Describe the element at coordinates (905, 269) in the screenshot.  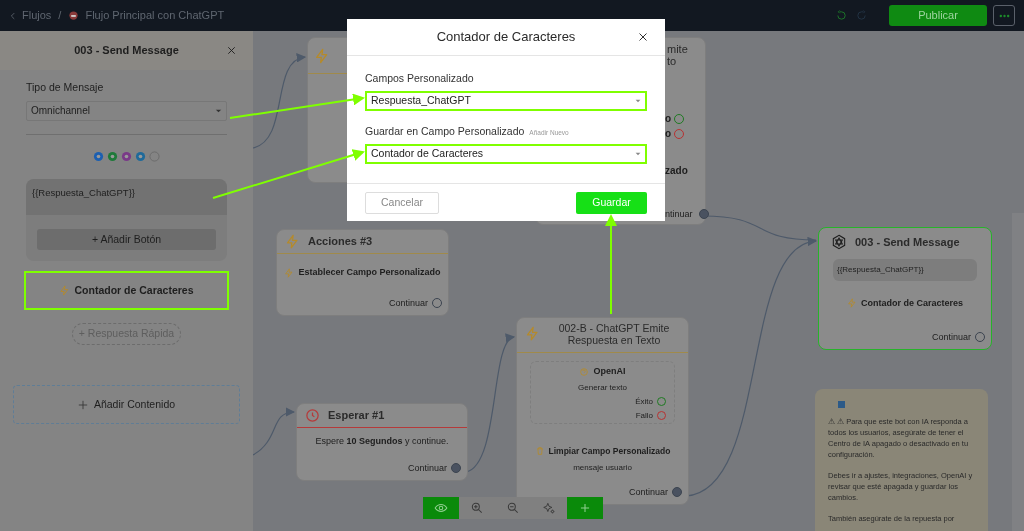
I see `message-bubble: {{Respuesta_ChatGPT}}` at that location.